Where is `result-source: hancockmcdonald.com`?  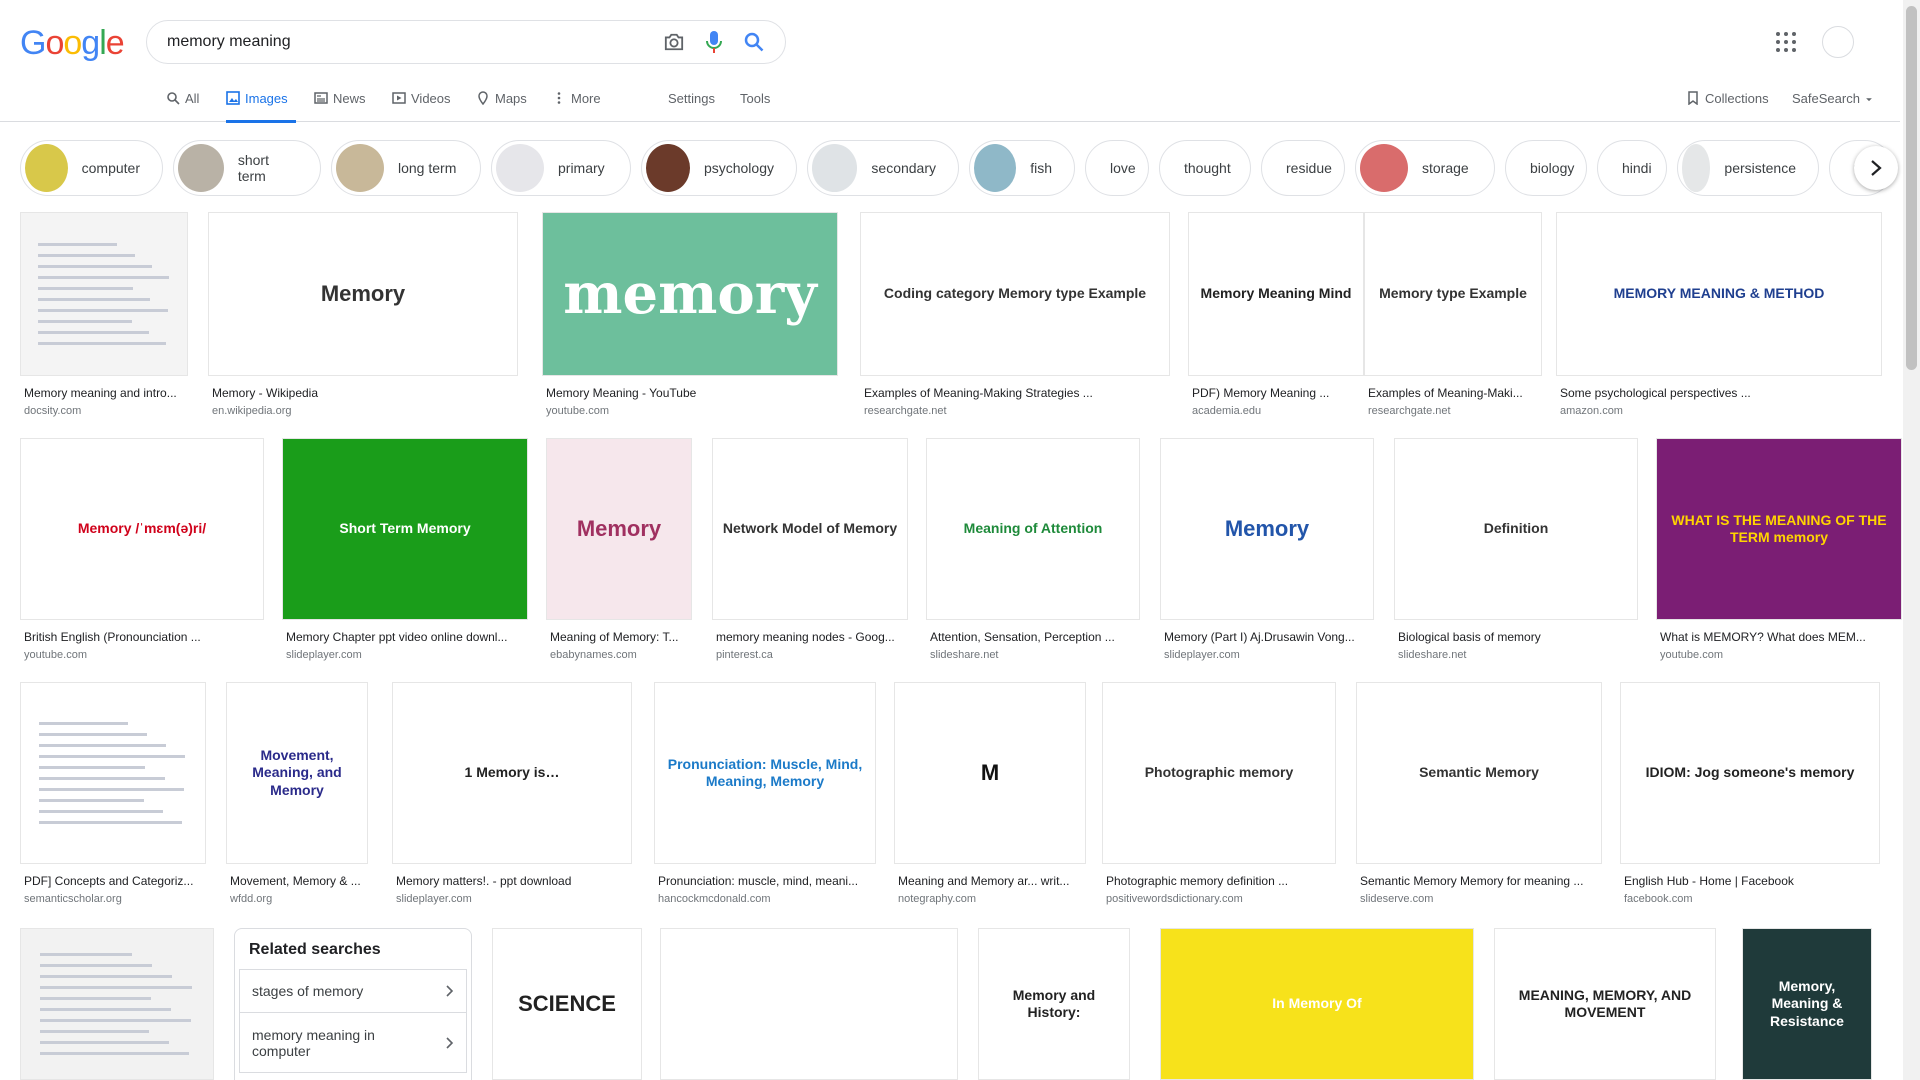
result-source: hancockmcdonald.com is located at coordinates (714, 899).